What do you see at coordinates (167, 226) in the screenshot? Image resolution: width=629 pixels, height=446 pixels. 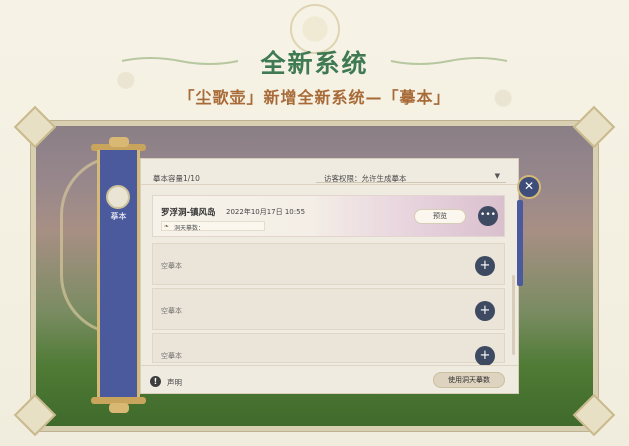 I see `leaf-icon: ❧` at bounding box center [167, 226].